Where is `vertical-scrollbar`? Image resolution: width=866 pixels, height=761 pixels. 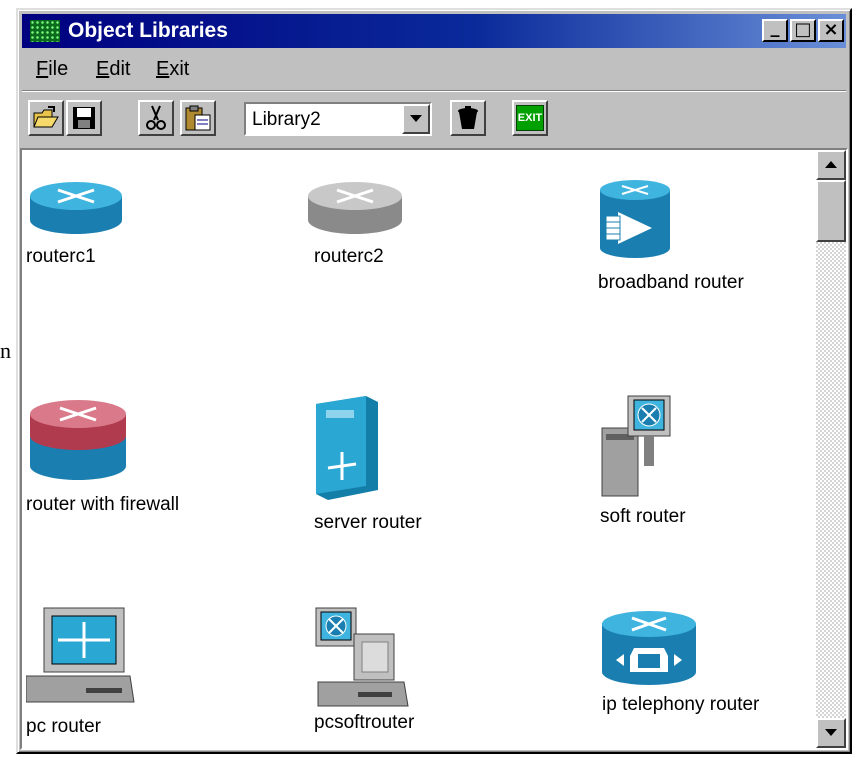 vertical-scrollbar is located at coordinates (831, 449).